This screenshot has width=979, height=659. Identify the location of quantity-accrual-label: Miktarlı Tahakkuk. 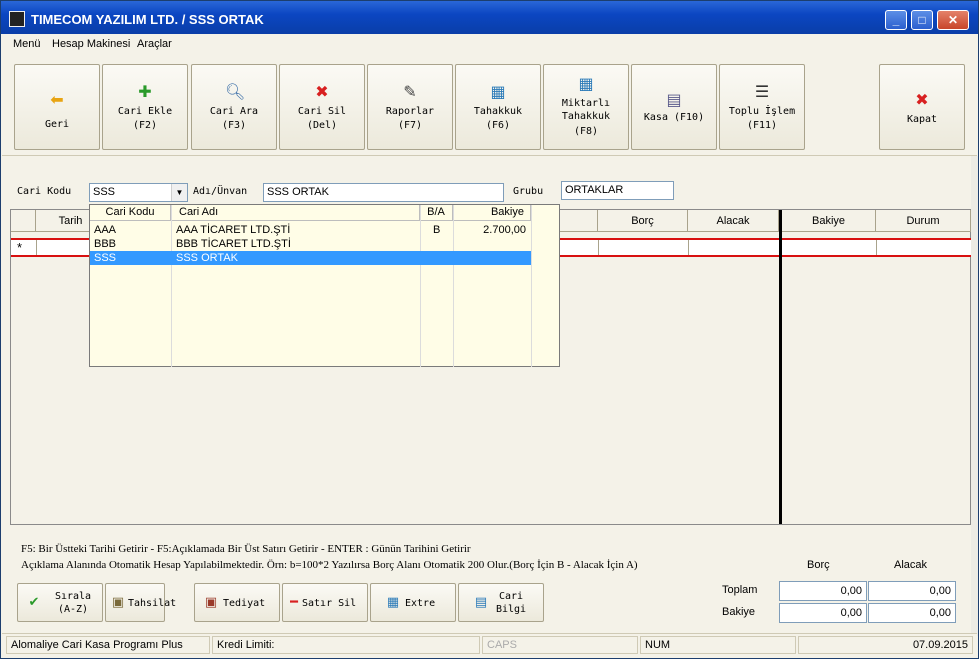
(586, 110).